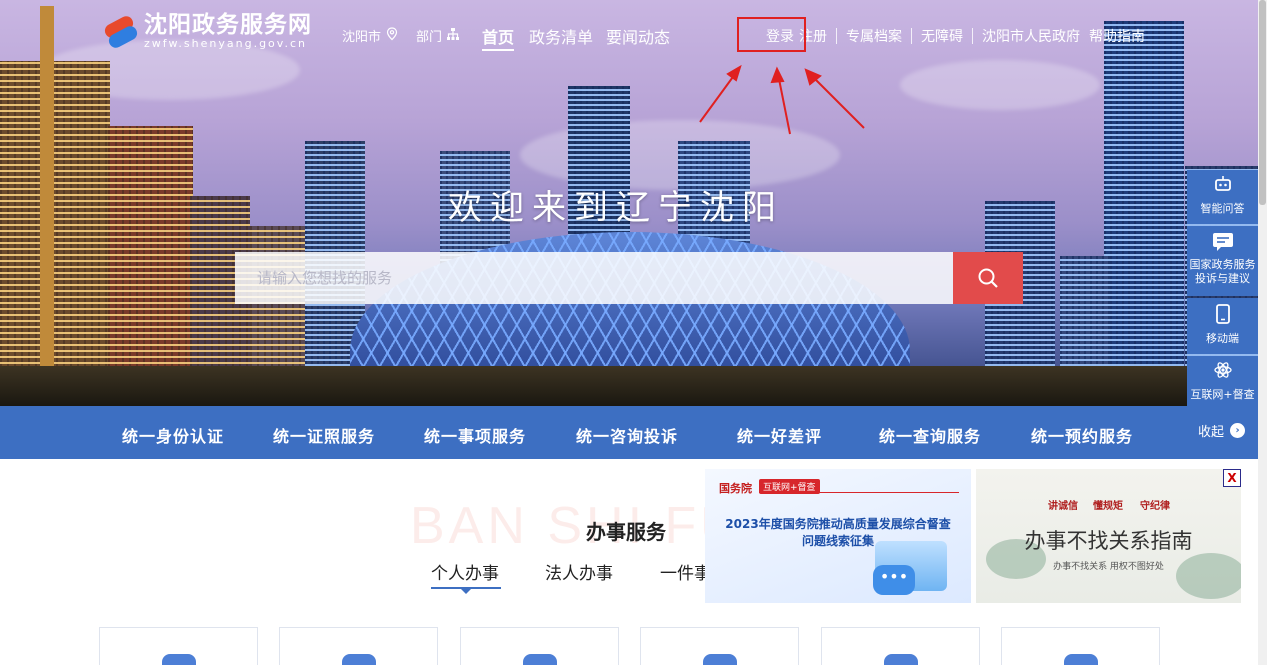  Describe the element at coordinates (498, 50) in the screenshot. I see `nav-home-underline` at that location.